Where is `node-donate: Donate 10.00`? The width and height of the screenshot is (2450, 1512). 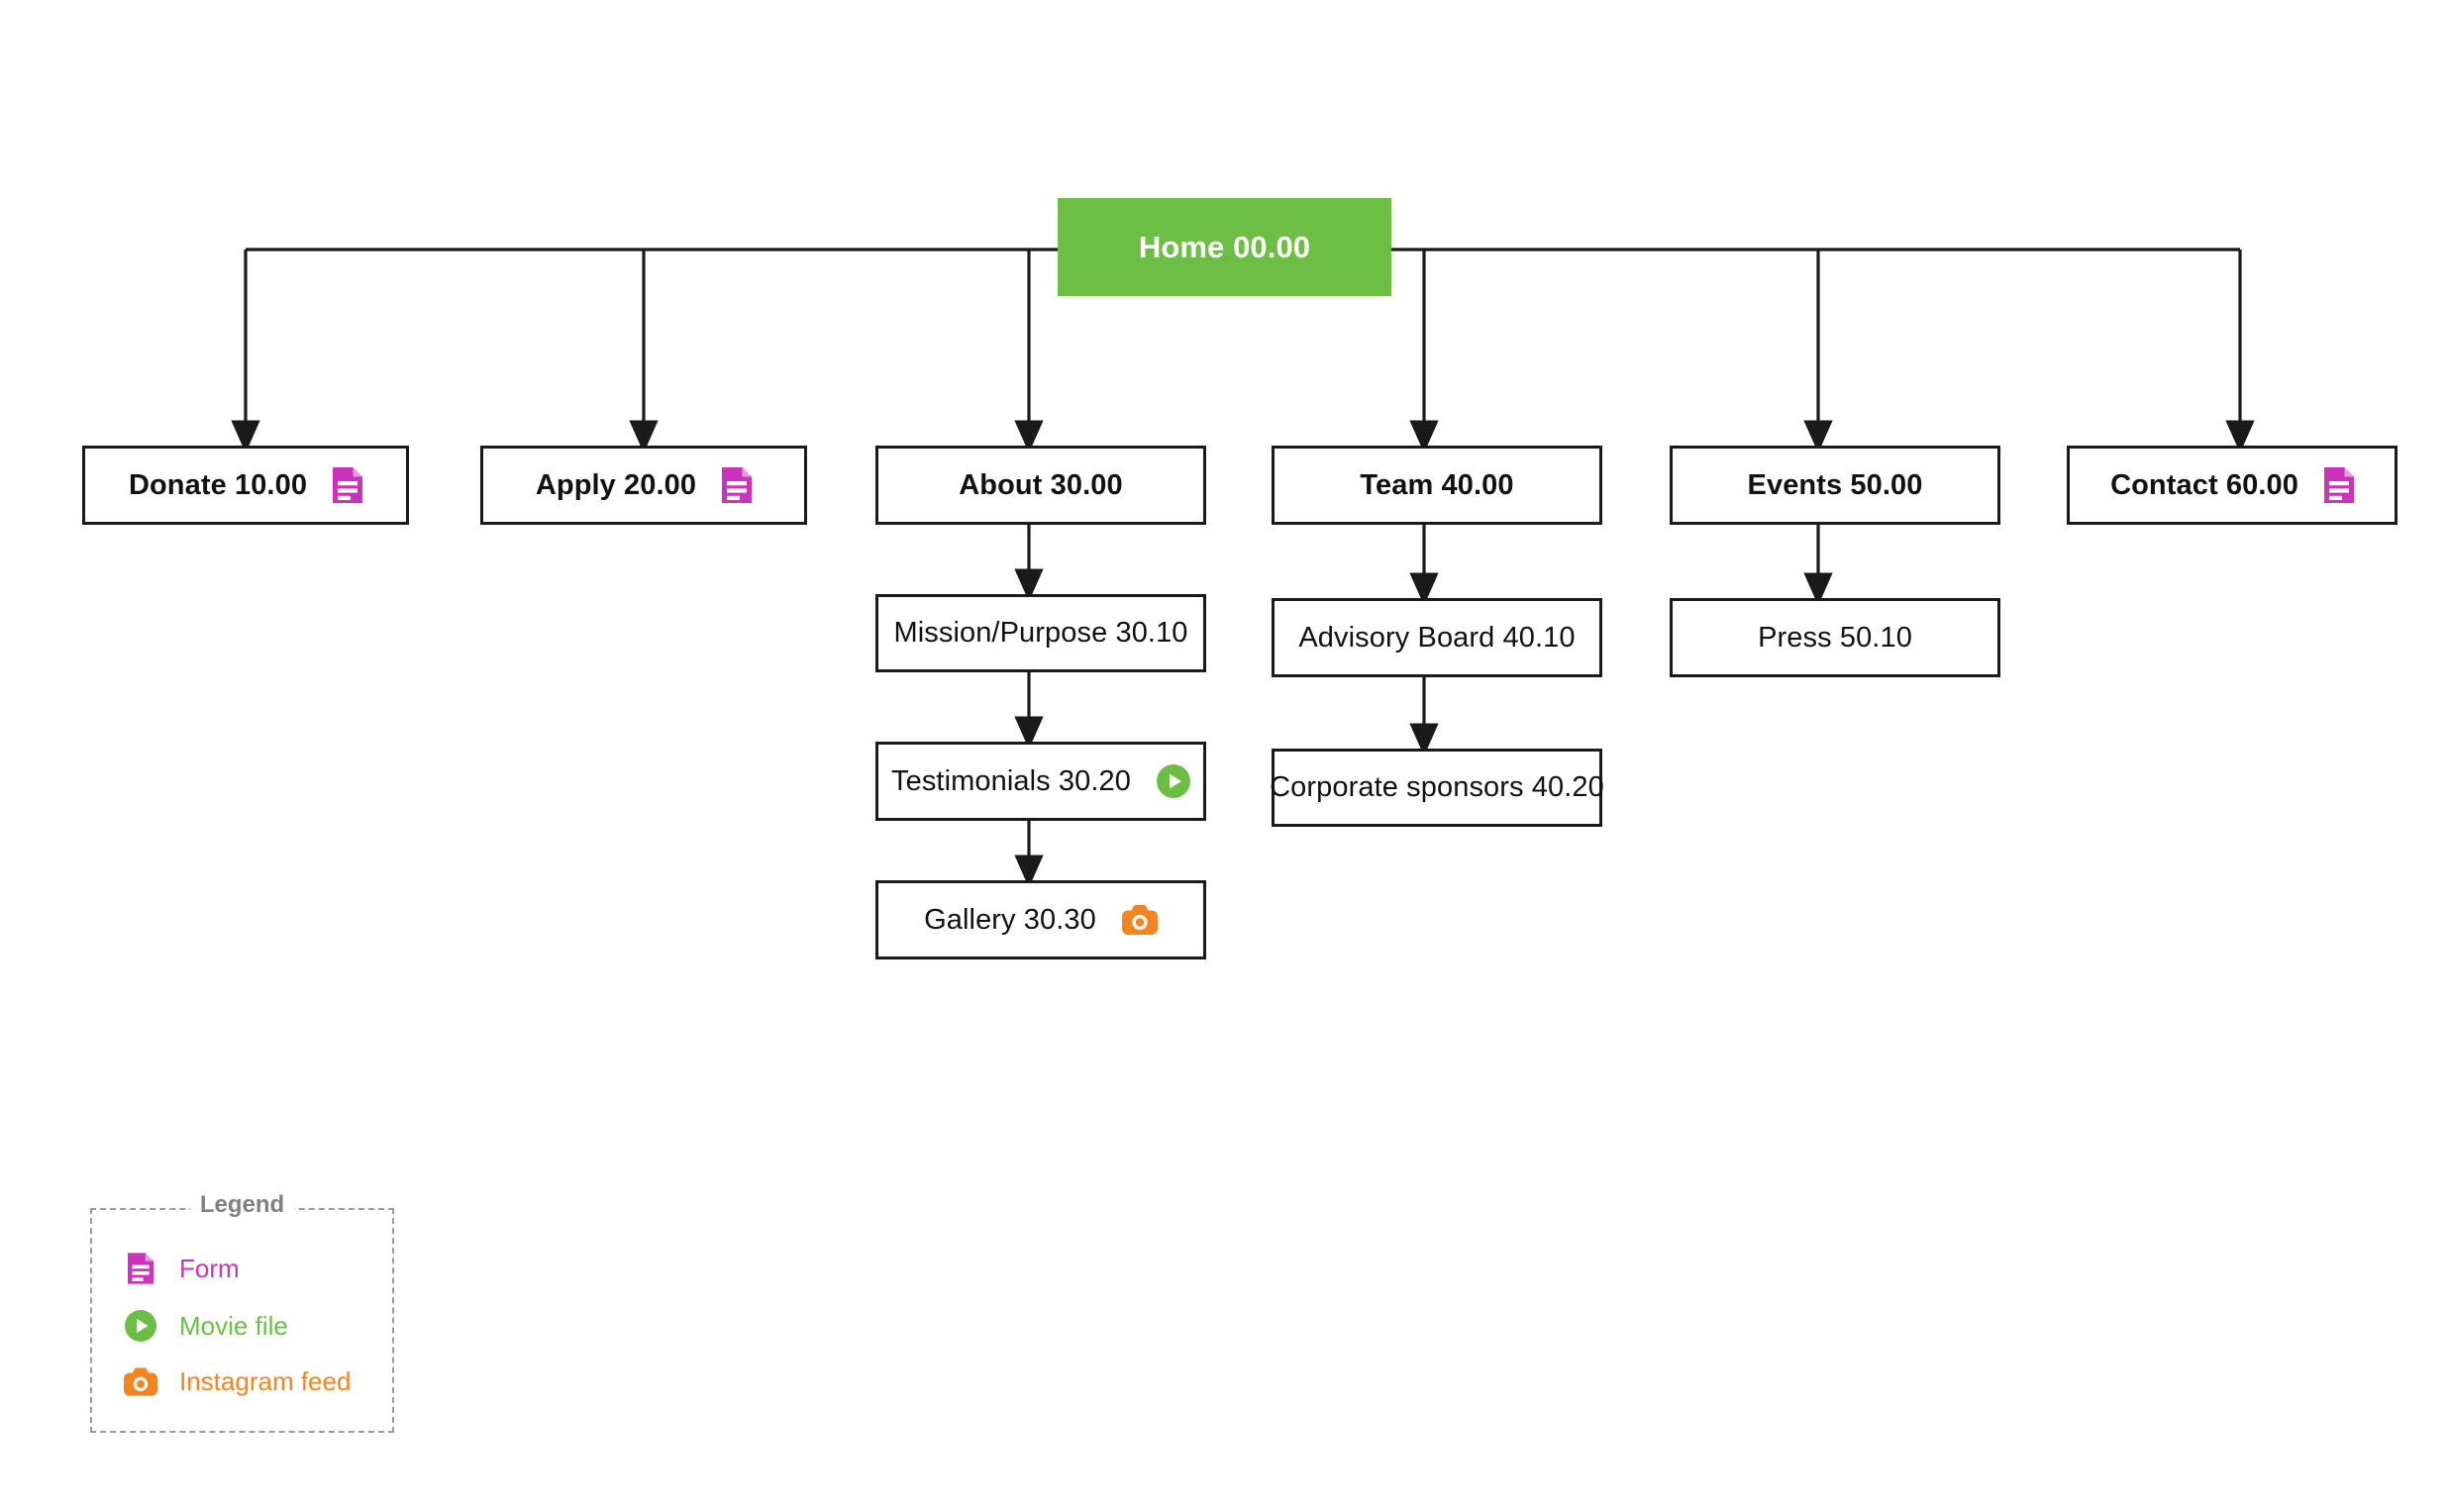 node-donate: Donate 10.00 is located at coordinates (245, 485).